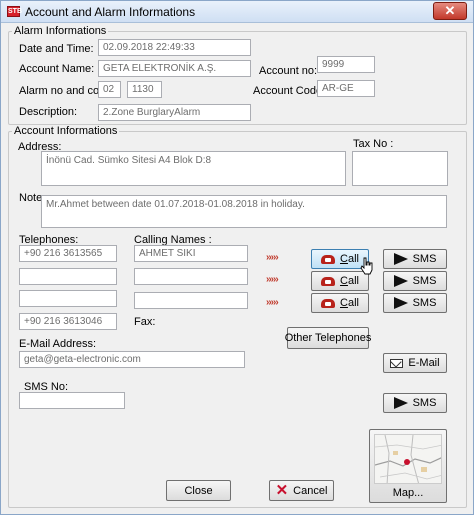  I want to click on telephone-2-field, so click(68, 276).